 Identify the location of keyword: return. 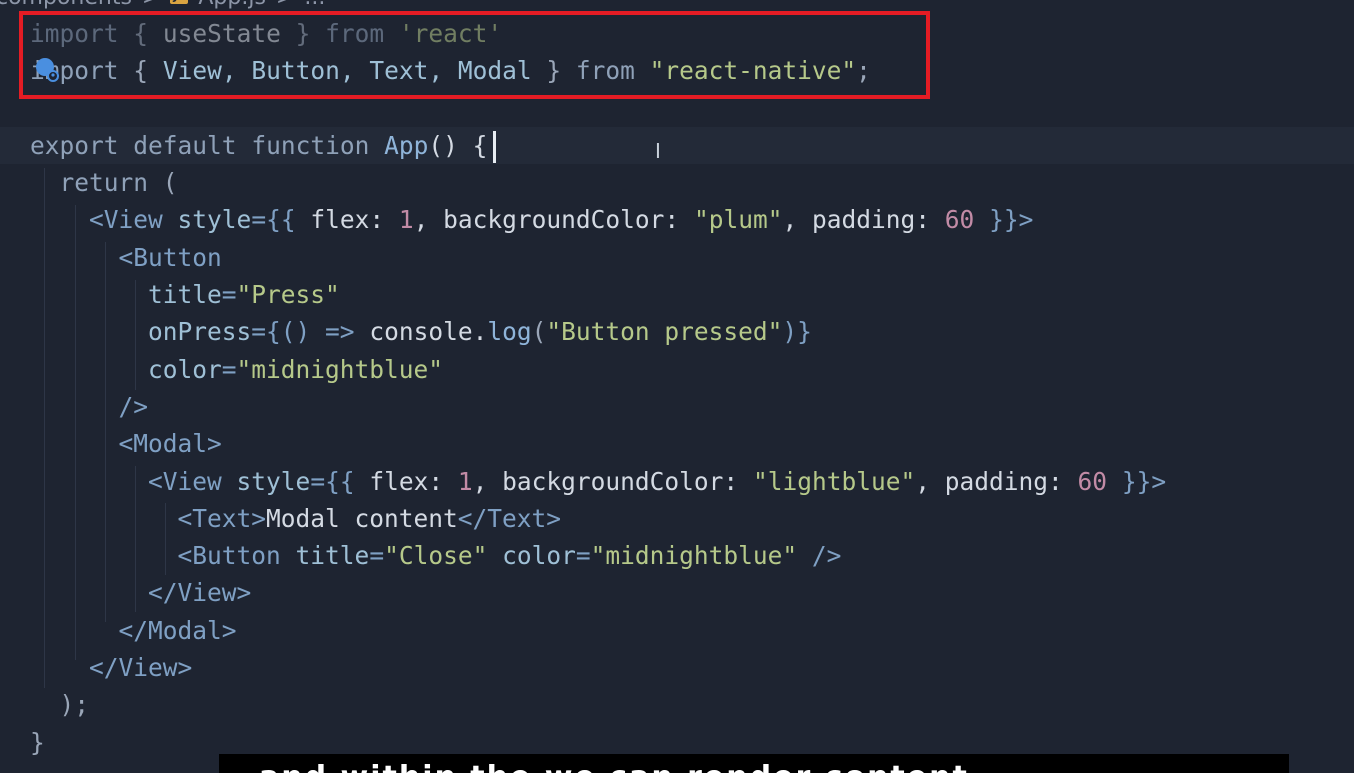
(104, 183).